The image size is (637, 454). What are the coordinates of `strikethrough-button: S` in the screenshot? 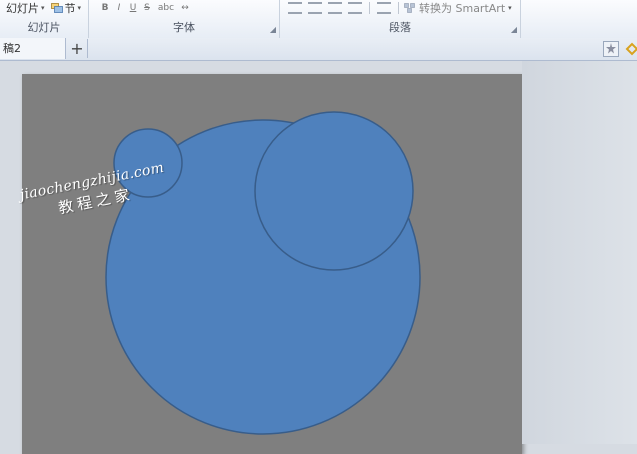 It's located at (147, 8).